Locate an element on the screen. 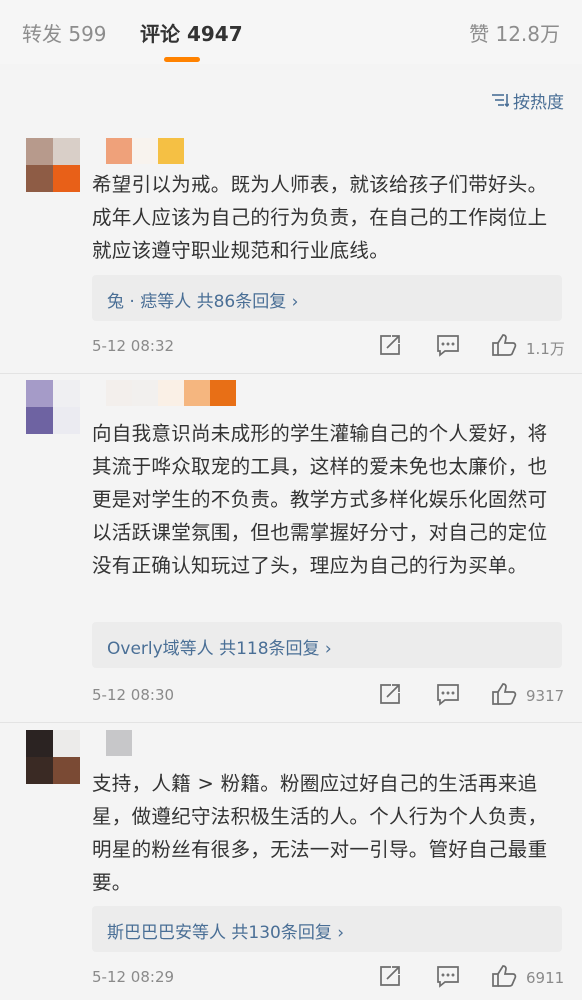 The image size is (582, 1000). replies-link: 斯巴巴巴安等人 共130条回复 › is located at coordinates (225, 930).